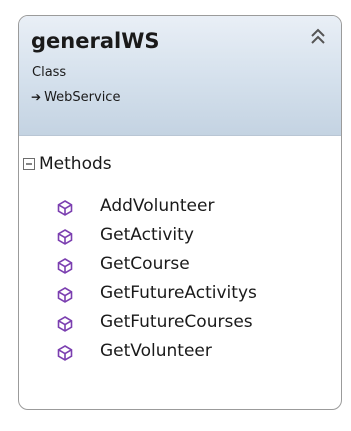  I want to click on class-kind-label: Class, so click(49, 72).